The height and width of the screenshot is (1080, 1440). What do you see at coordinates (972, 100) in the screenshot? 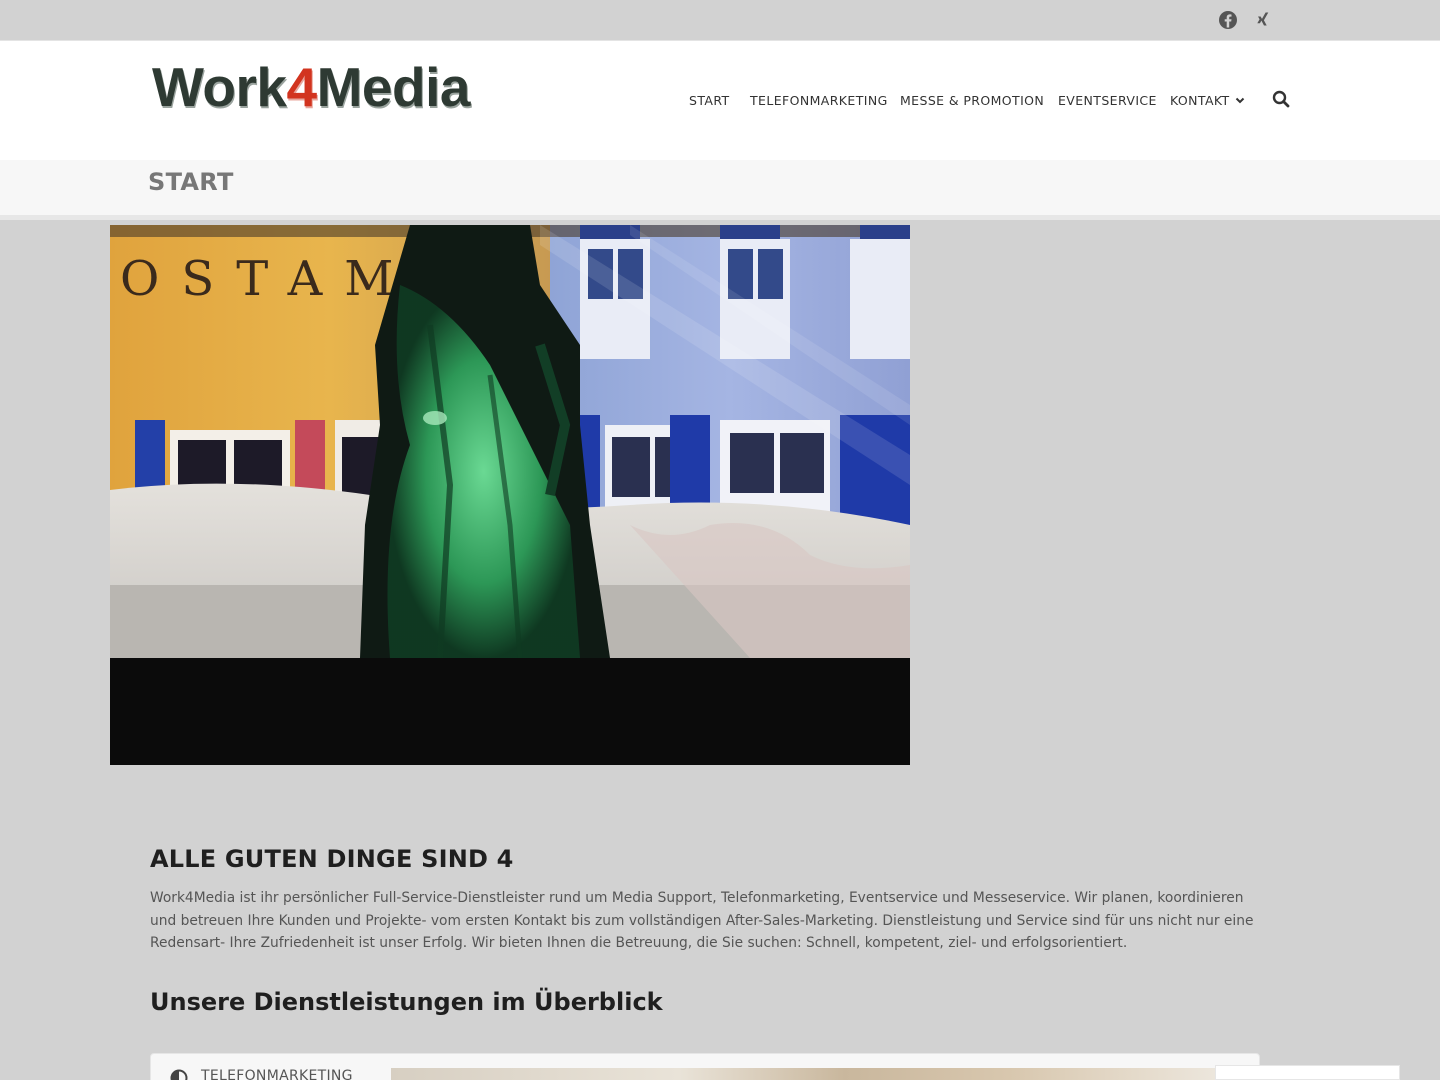
I see `nav-item-messe-promotion: MESSE & PROMOTION` at bounding box center [972, 100].